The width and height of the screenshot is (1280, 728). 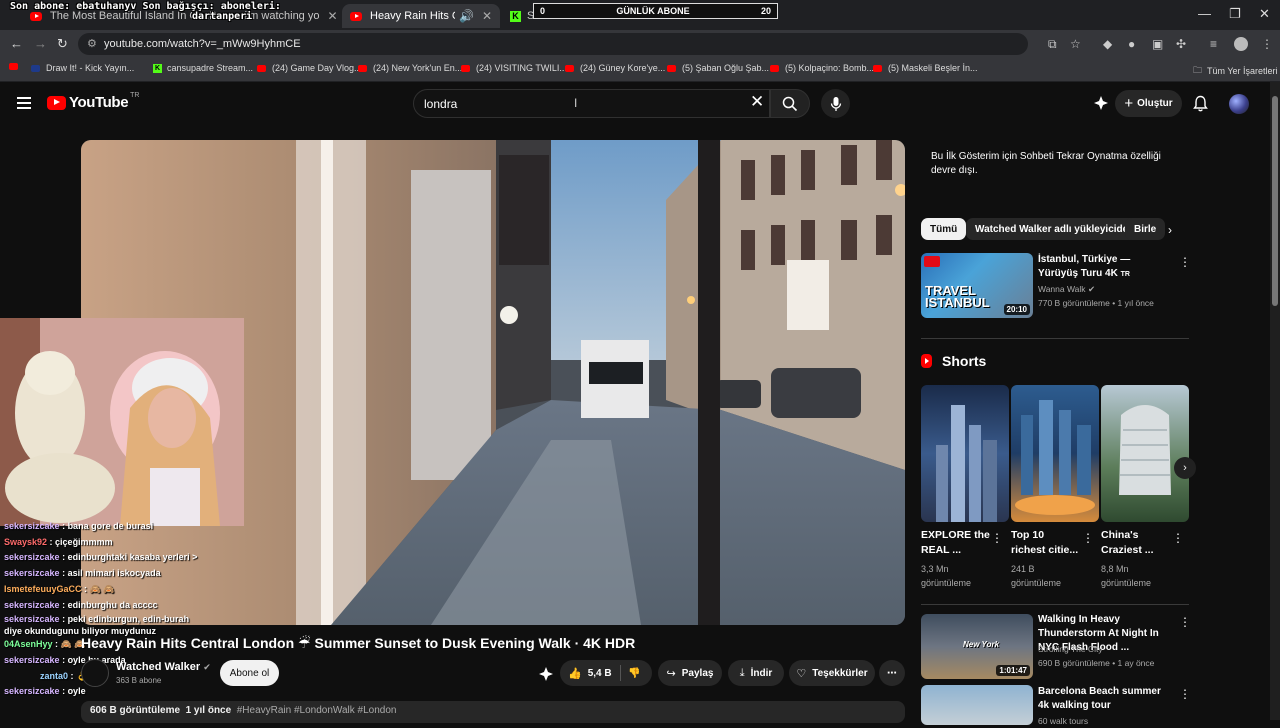 What do you see at coordinates (1145, 229) in the screenshot?
I see `chip-related: Birle` at bounding box center [1145, 229].